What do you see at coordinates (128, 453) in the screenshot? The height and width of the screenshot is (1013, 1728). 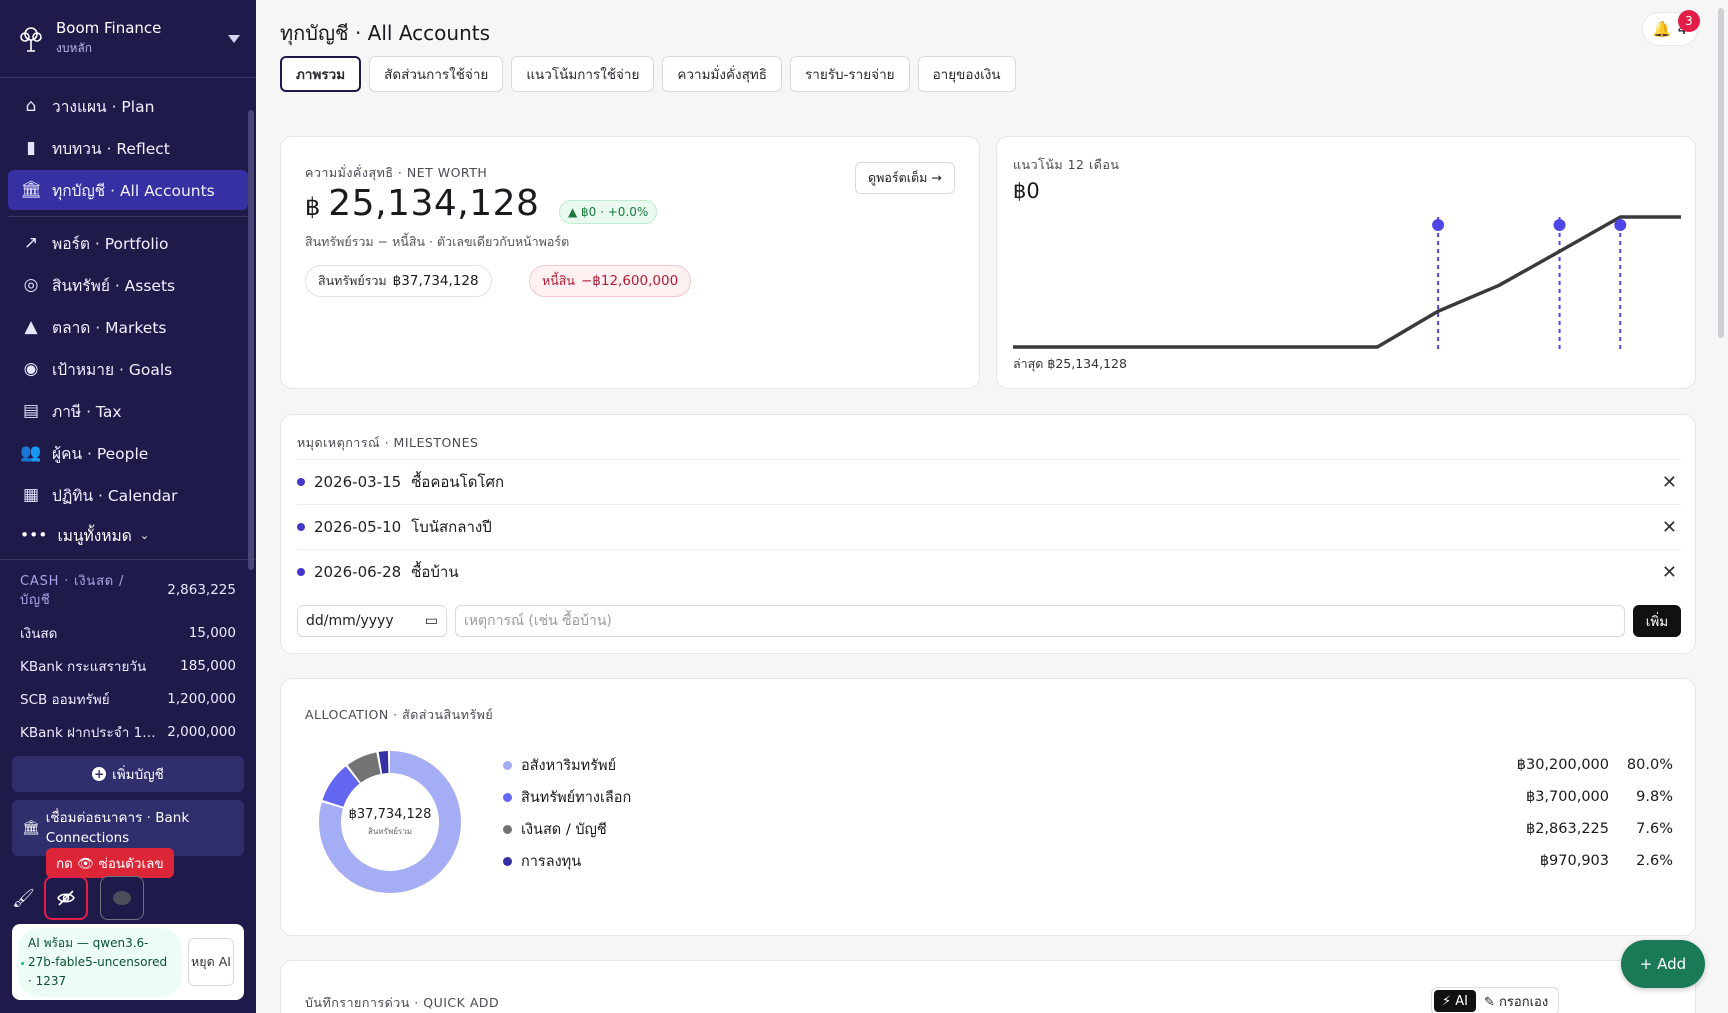 I see `nav-item-people: 👥 ผู้คน · People` at bounding box center [128, 453].